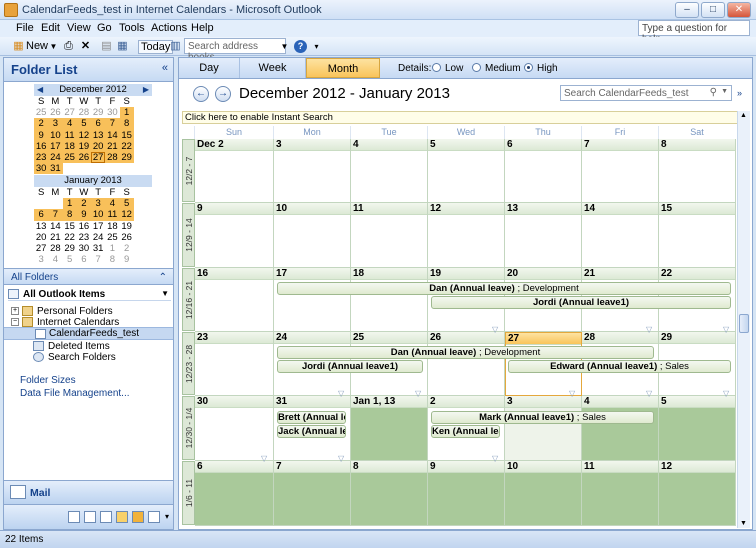  Describe the element at coordinates (70, 226) in the screenshot. I see `mini-cal-day: 15` at that location.